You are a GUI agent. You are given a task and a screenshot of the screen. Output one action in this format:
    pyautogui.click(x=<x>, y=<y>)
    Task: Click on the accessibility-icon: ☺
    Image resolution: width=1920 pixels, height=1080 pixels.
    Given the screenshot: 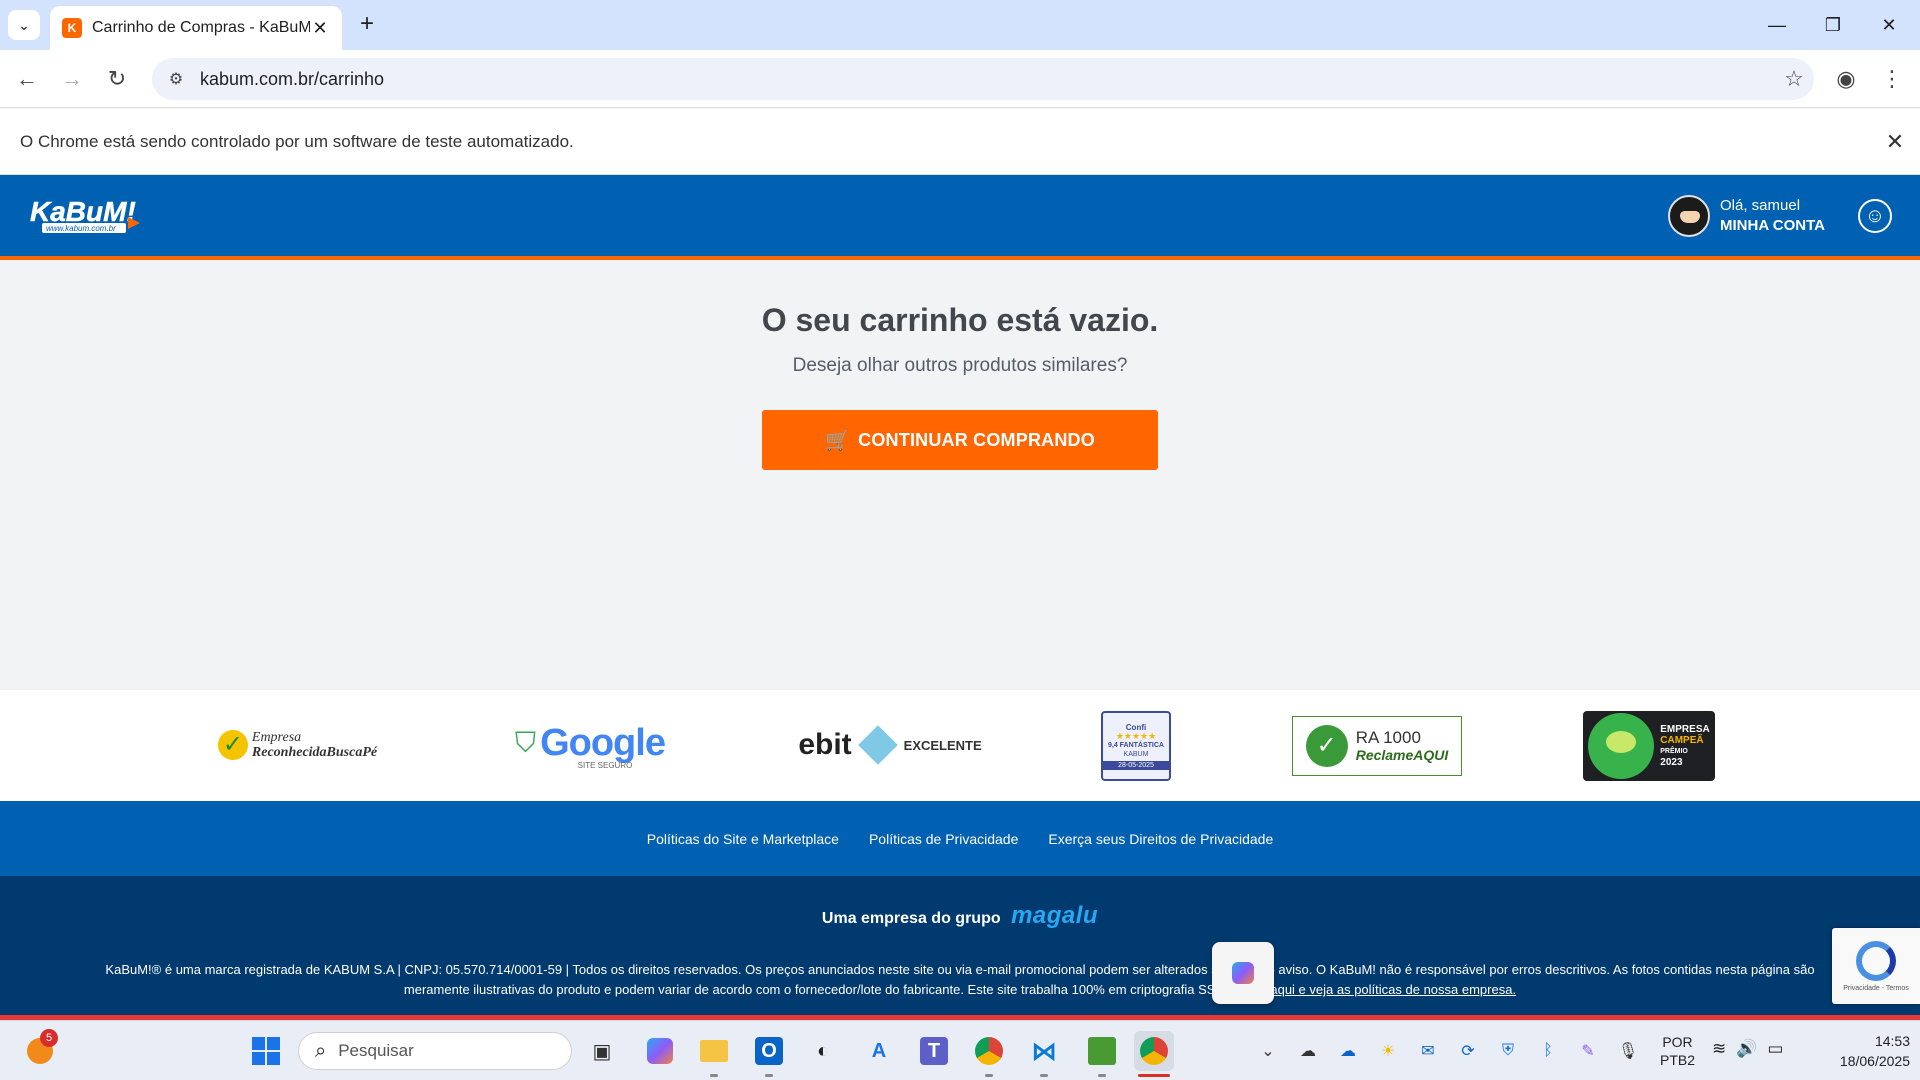 What is the action you would take?
    pyautogui.click(x=1875, y=216)
    